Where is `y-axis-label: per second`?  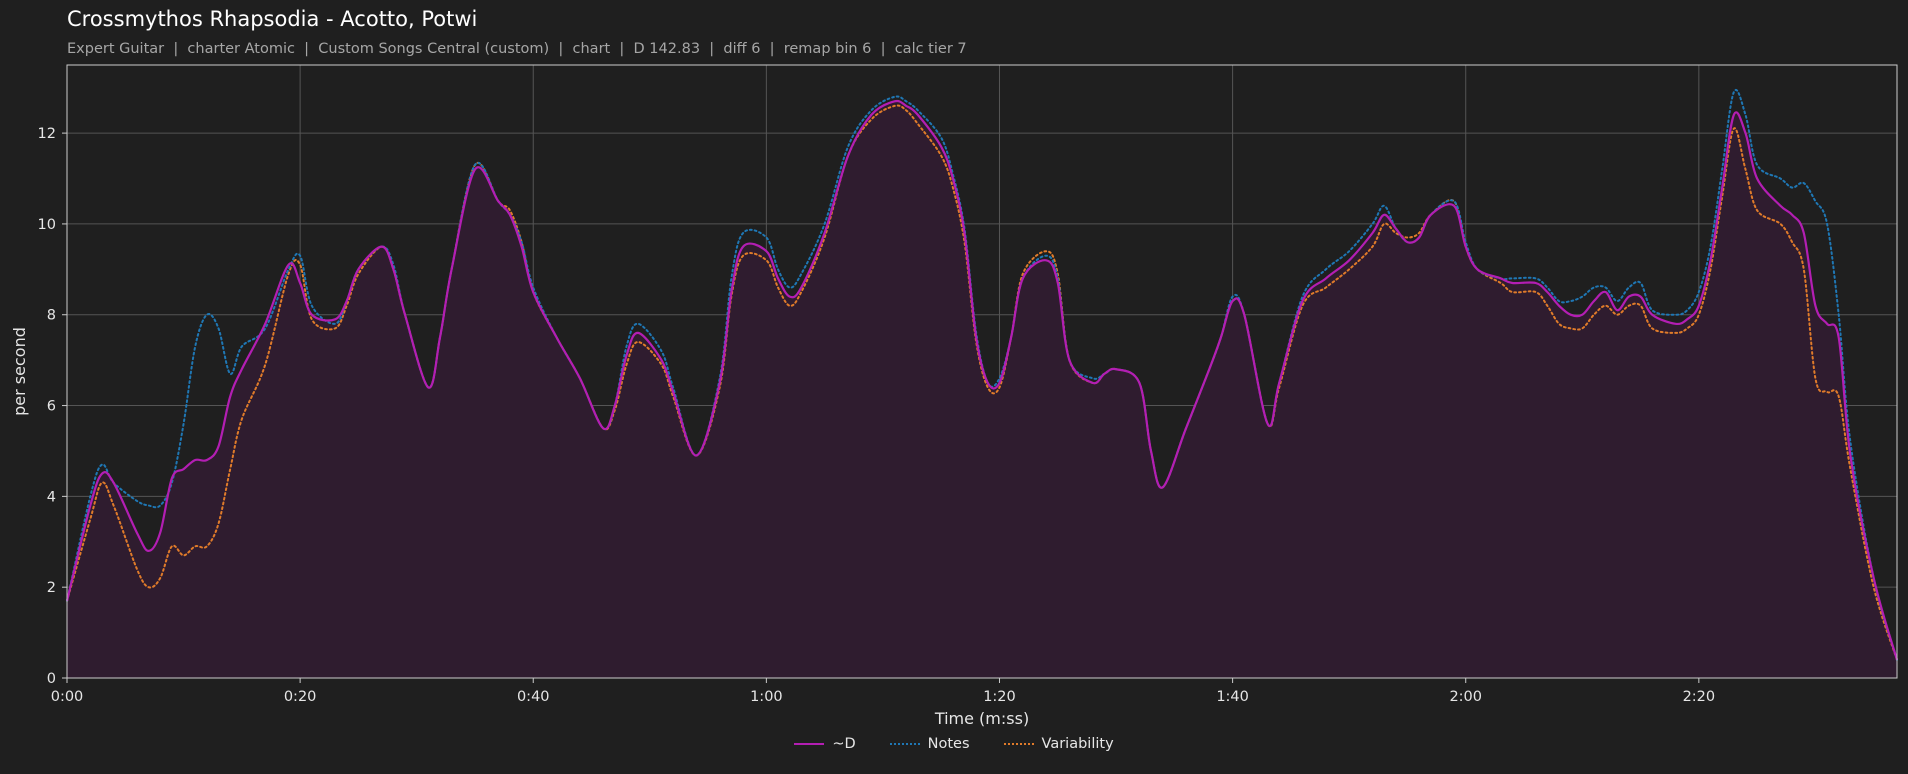 y-axis-label: per second is located at coordinates (19, 371).